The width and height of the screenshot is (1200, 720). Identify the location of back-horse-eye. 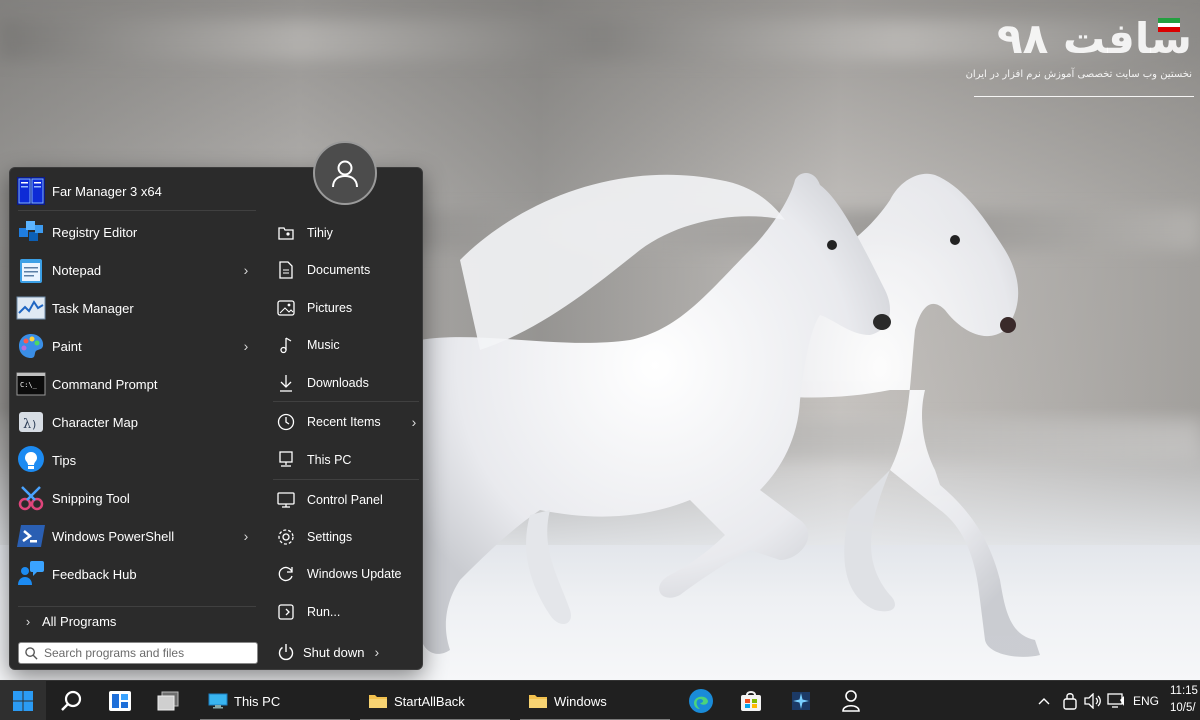
(955, 240).